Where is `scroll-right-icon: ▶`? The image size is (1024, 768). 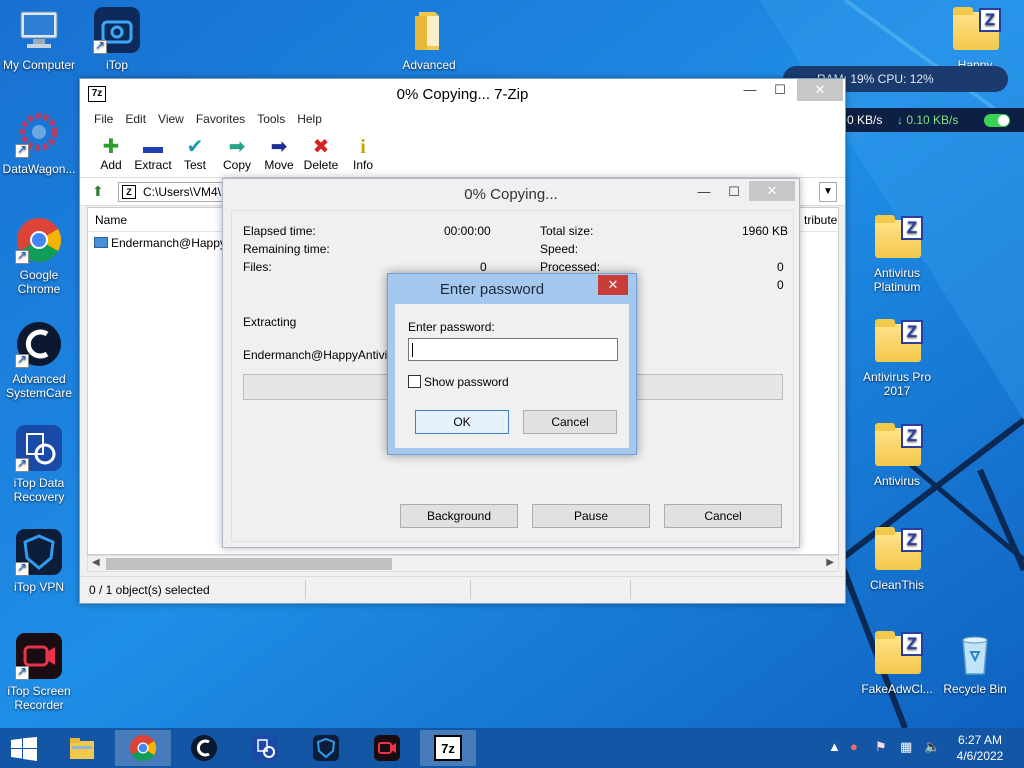
scroll-right-icon: ▶ is located at coordinates (830, 562).